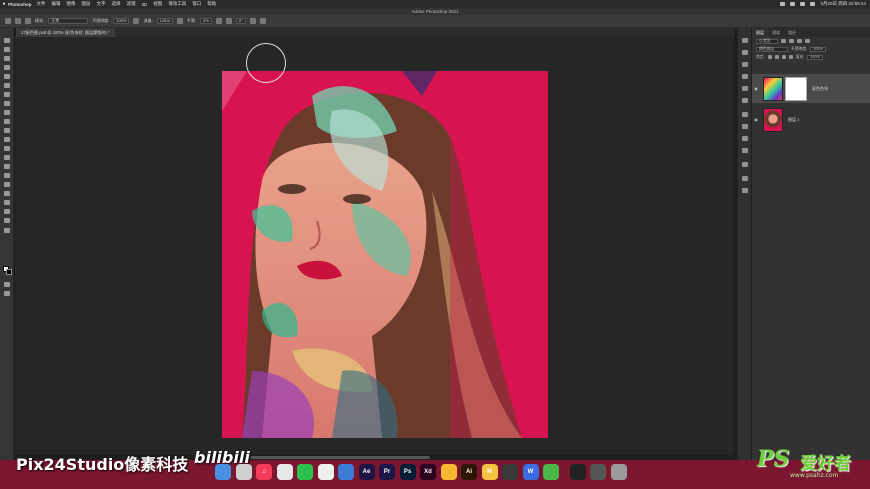 This screenshot has height=489, width=870. Describe the element at coordinates (815, 57) in the screenshot. I see `fill-field: 100%` at that location.